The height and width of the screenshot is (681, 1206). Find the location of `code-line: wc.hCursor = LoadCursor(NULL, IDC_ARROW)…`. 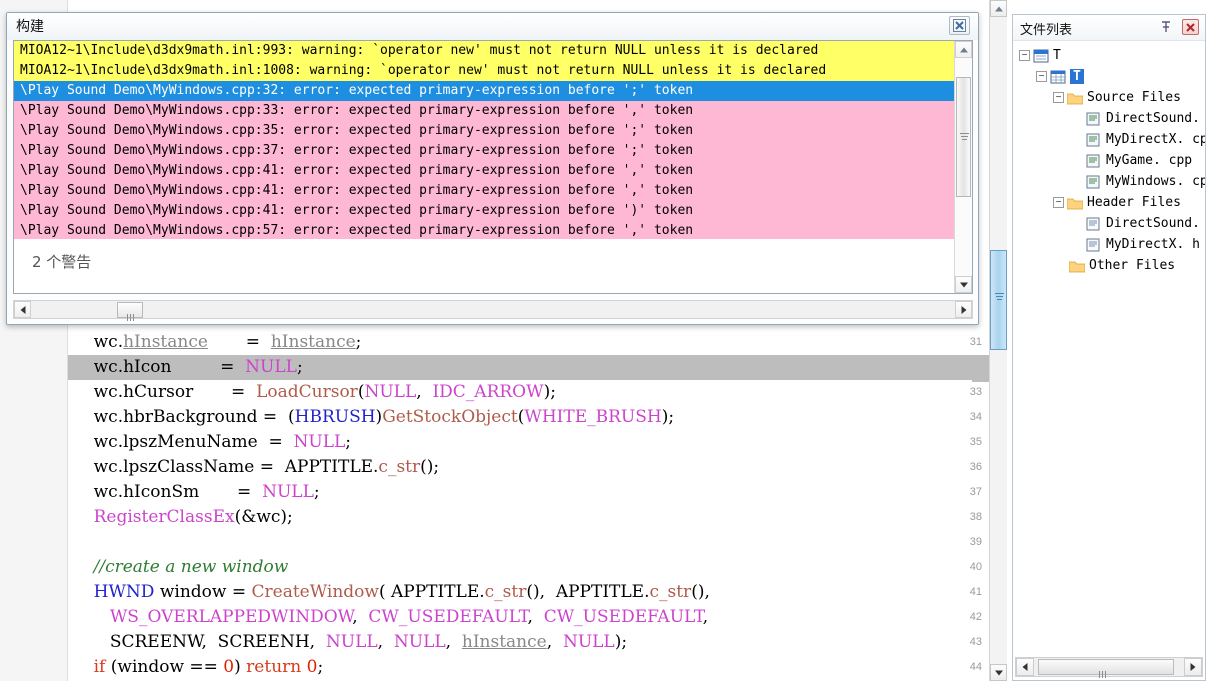

code-line: wc.hCursor = LoadCursor(NULL, IDC_ARROW)… is located at coordinates (316, 392).